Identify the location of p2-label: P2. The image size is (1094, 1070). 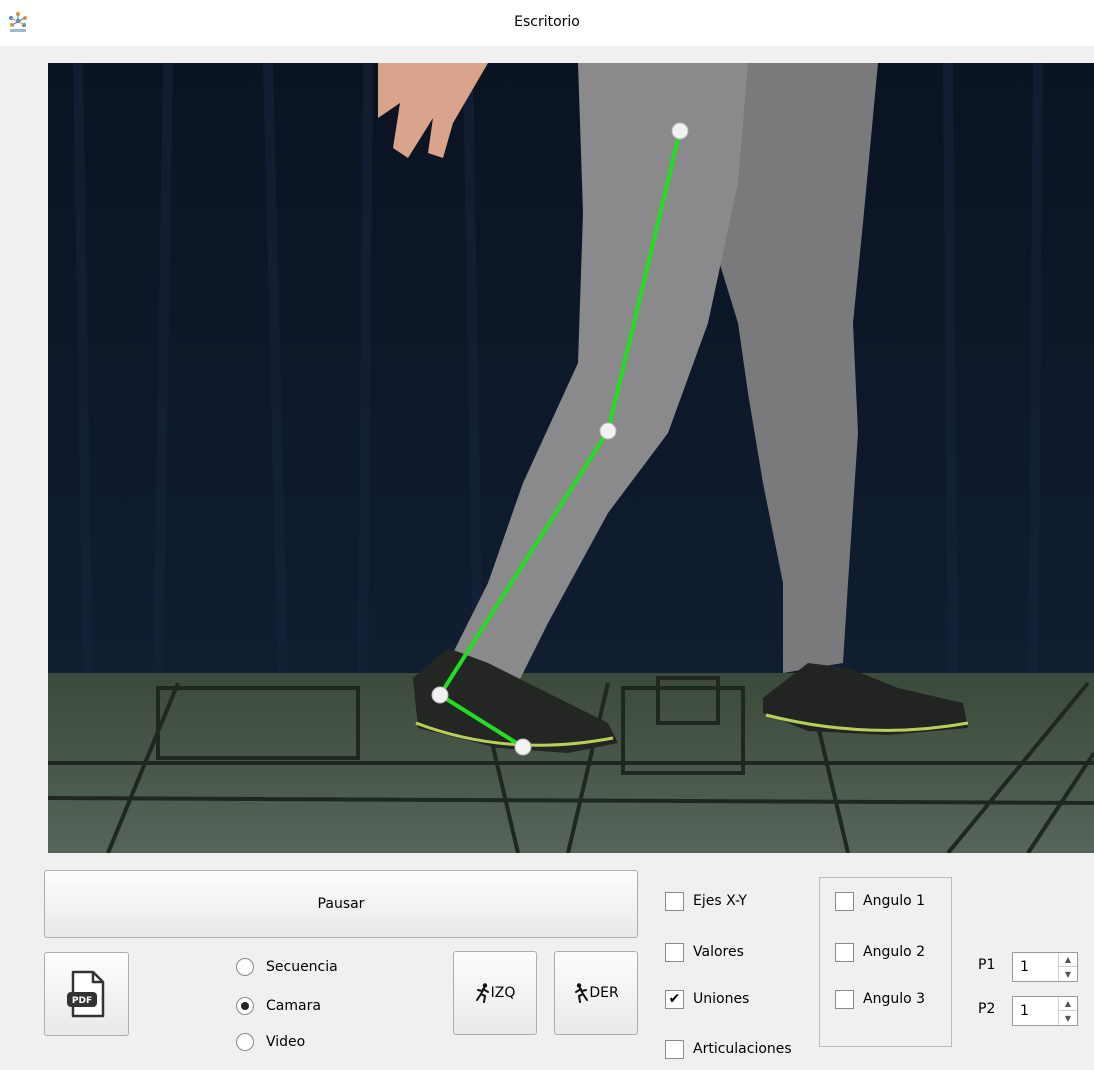
(987, 1009).